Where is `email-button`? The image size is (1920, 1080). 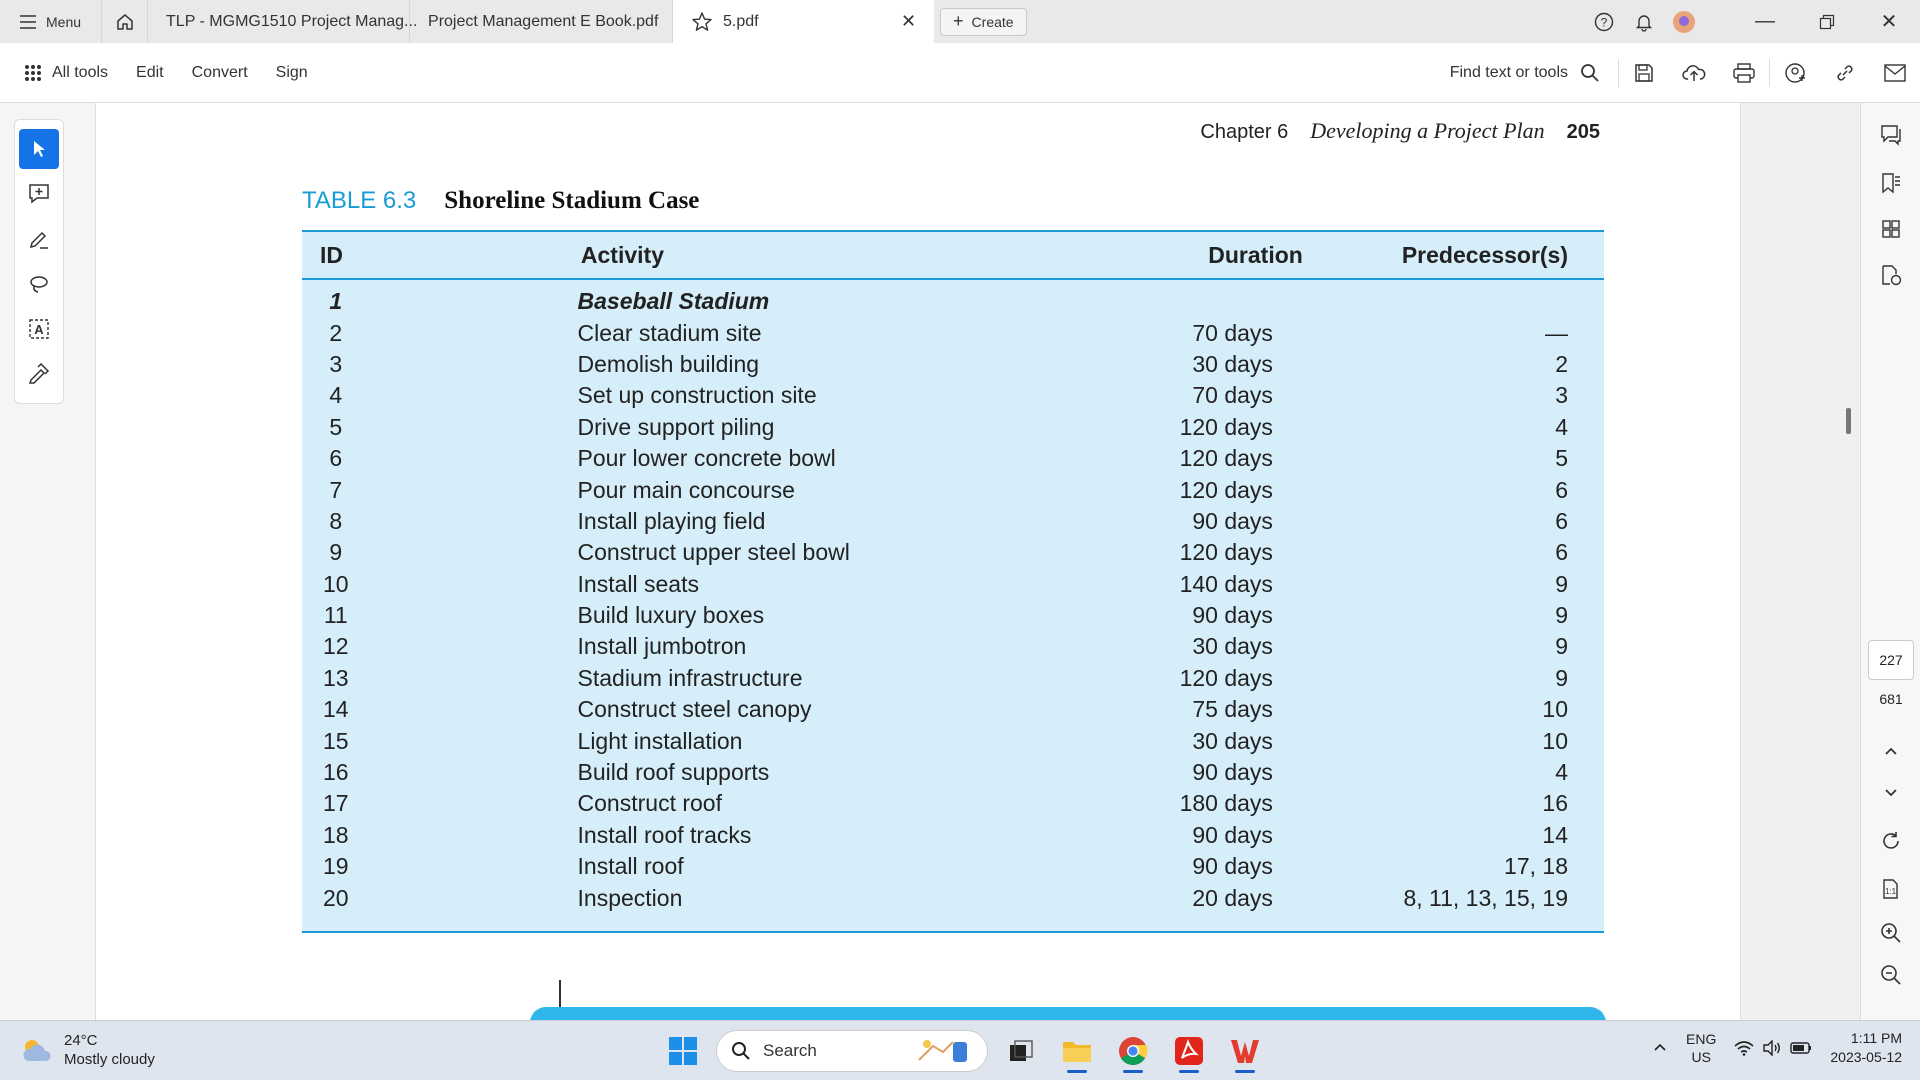 email-button is located at coordinates (1895, 73).